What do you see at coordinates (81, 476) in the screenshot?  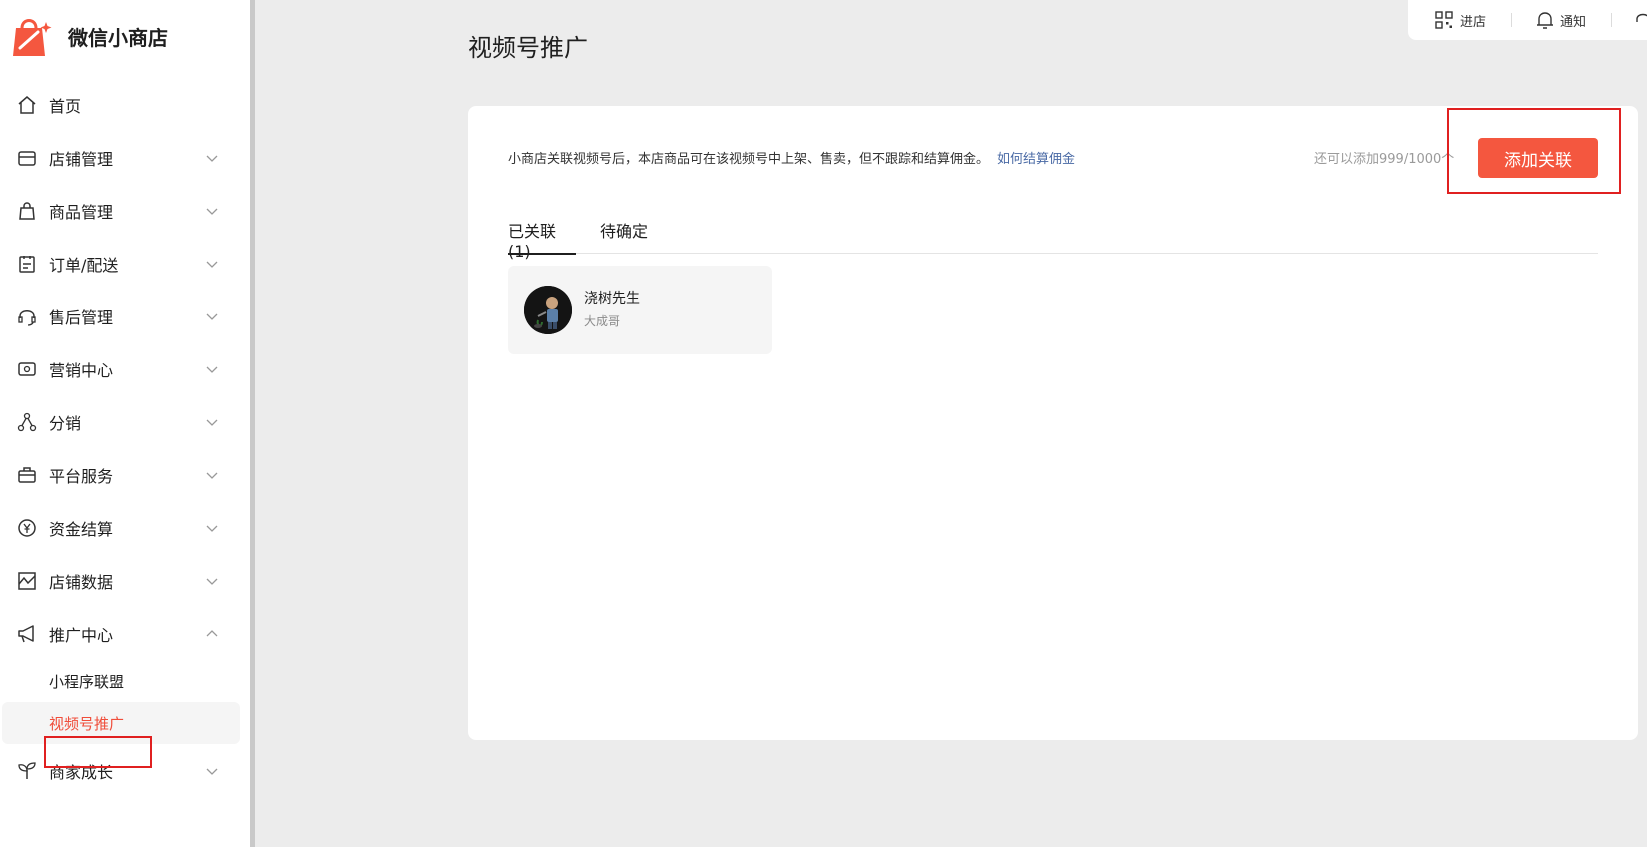 I see `sidebar-item-label: 平台服务` at bounding box center [81, 476].